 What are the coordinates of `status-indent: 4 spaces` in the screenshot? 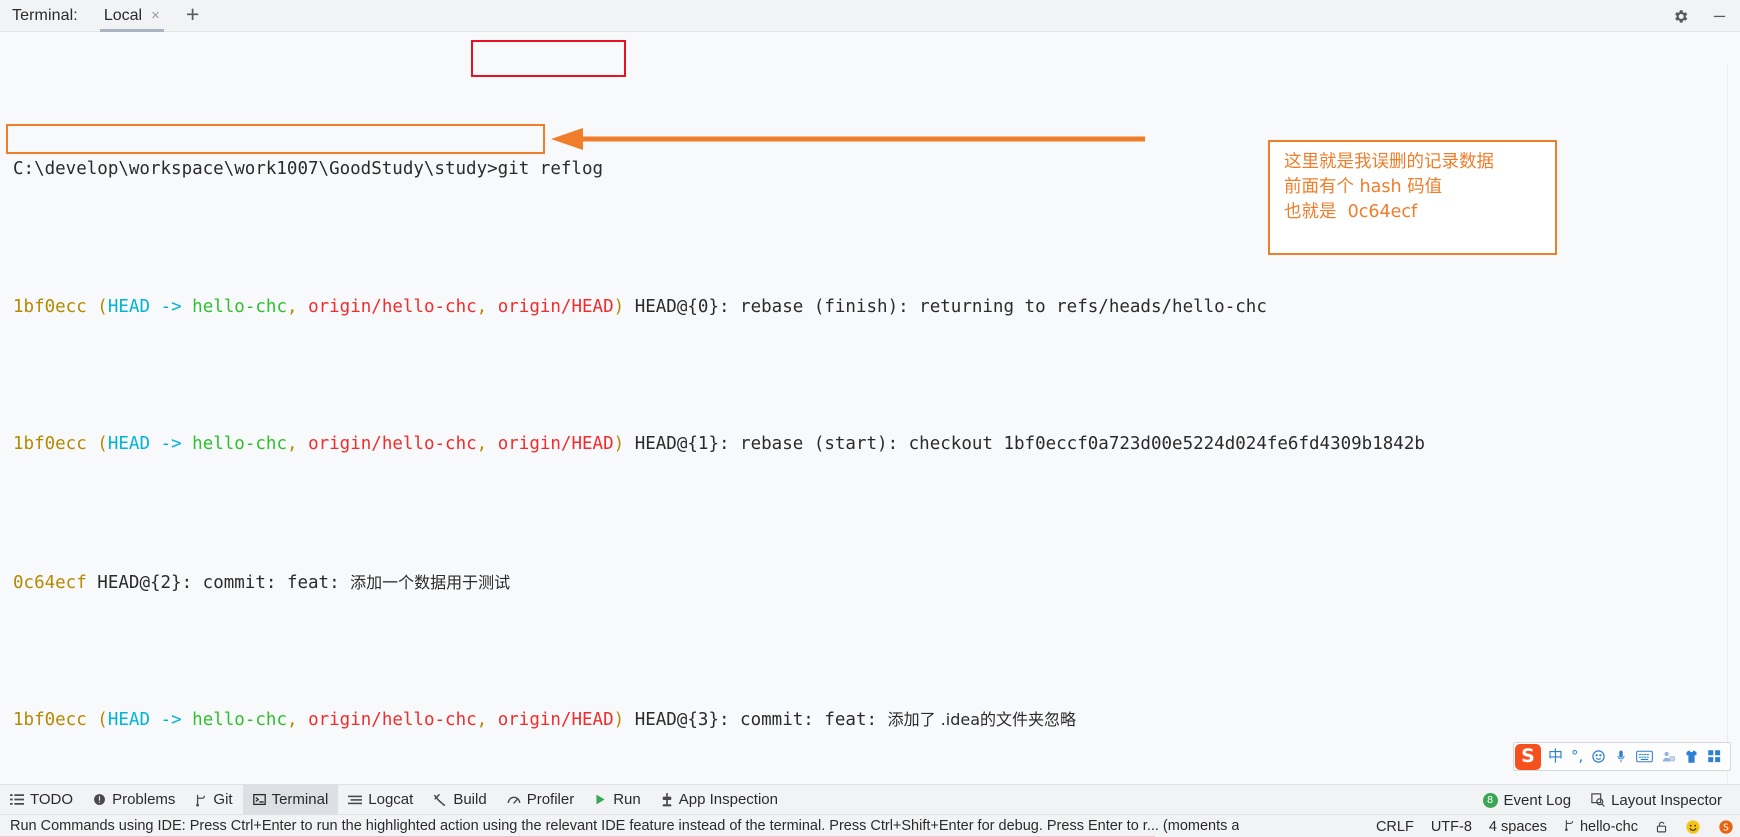 It's located at (1518, 827).